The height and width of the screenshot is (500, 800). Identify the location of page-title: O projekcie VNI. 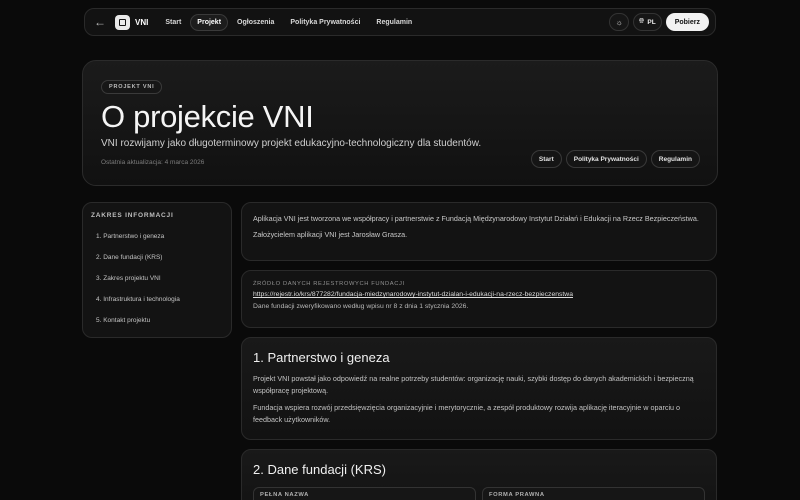
(207, 116).